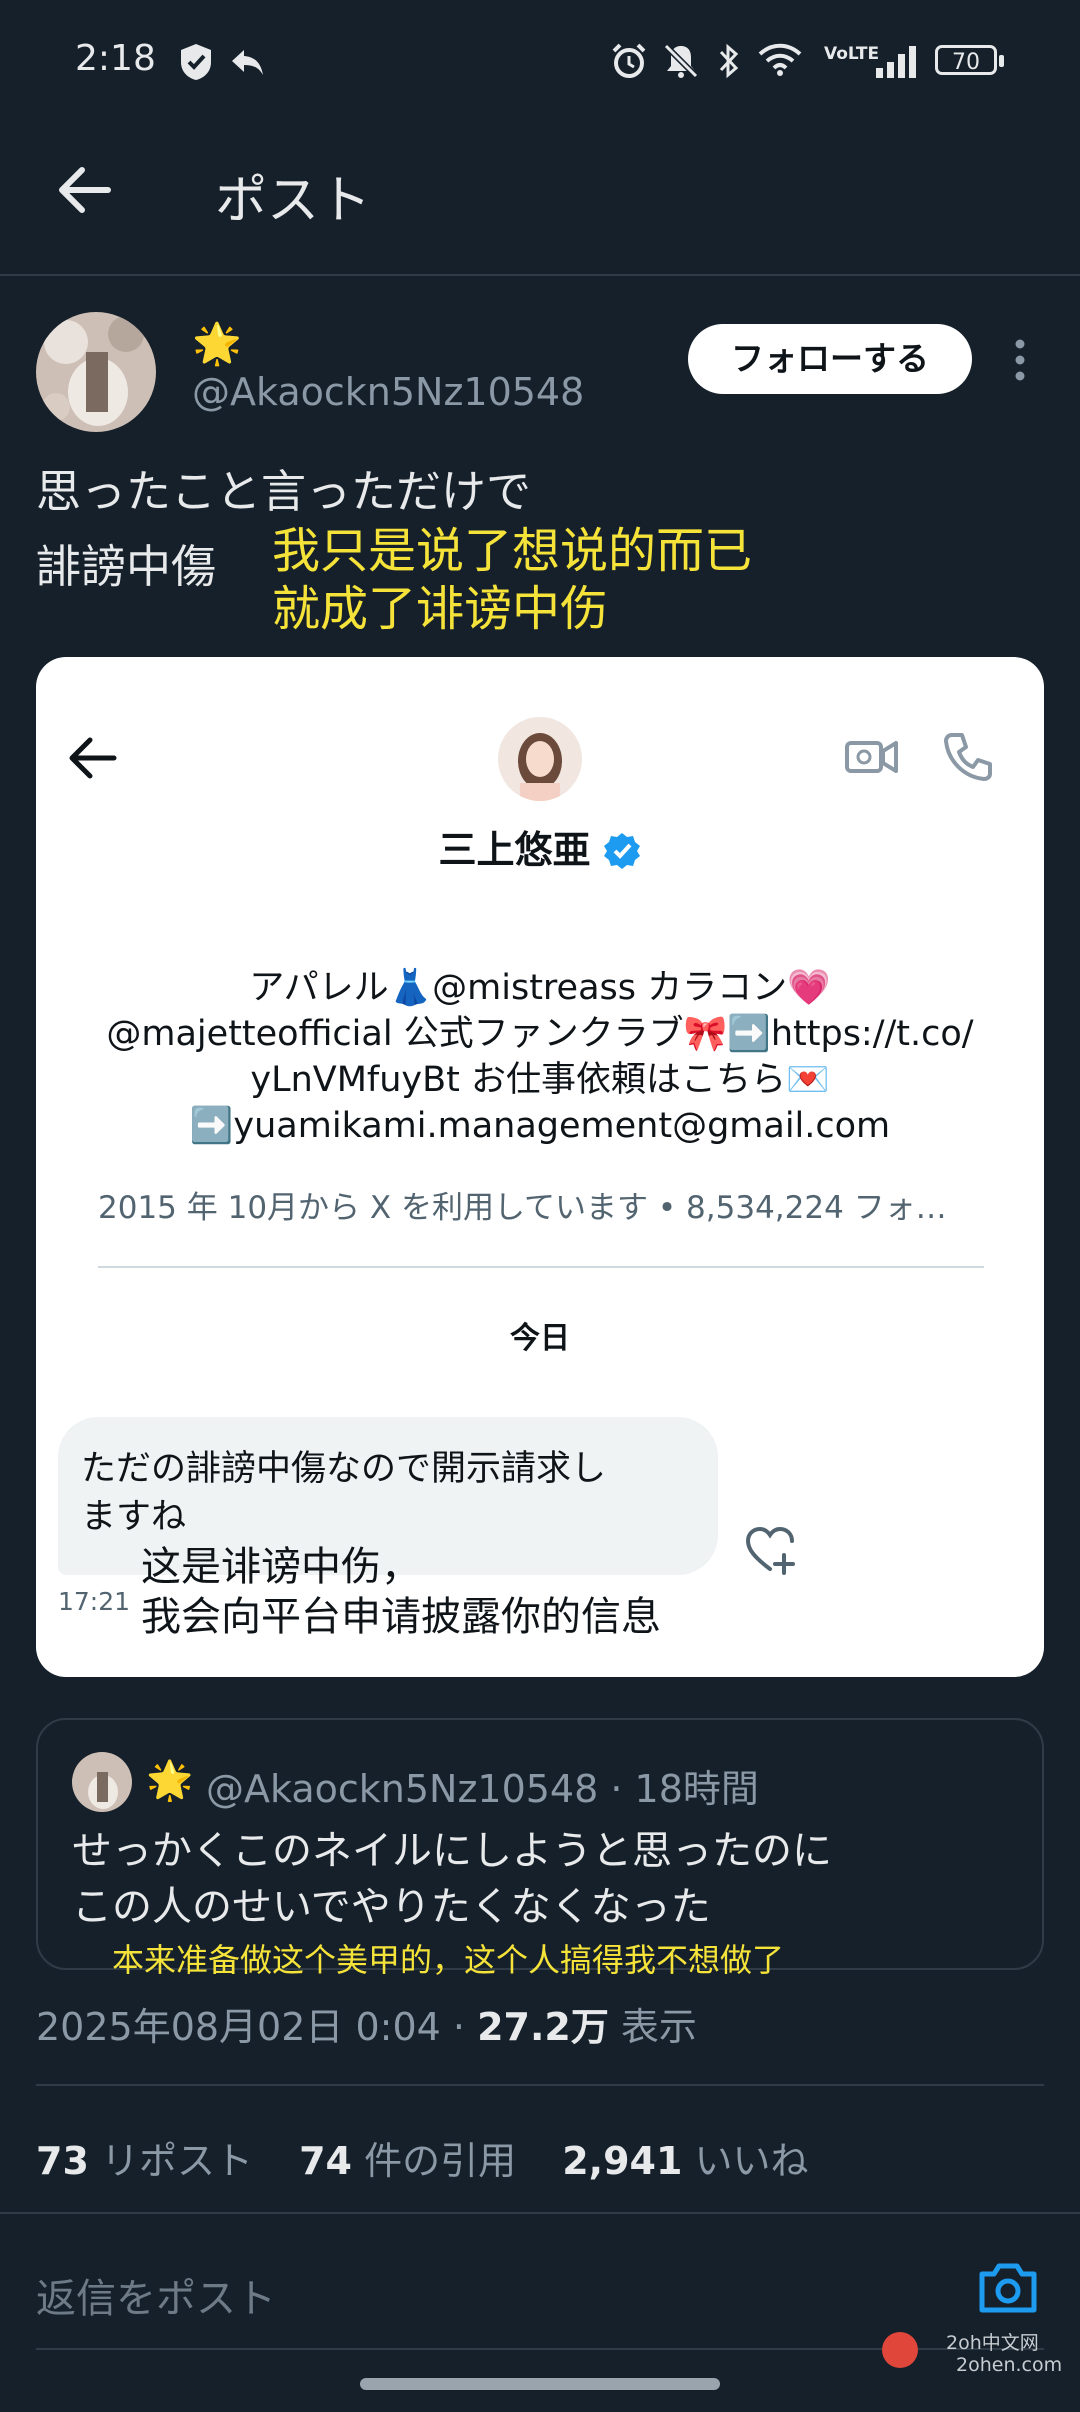 The height and width of the screenshot is (2412, 1080). Describe the element at coordinates (381, 1493) in the screenshot. I see `message-text: ただの誹謗中傷なので開示請求し ますね` at that location.